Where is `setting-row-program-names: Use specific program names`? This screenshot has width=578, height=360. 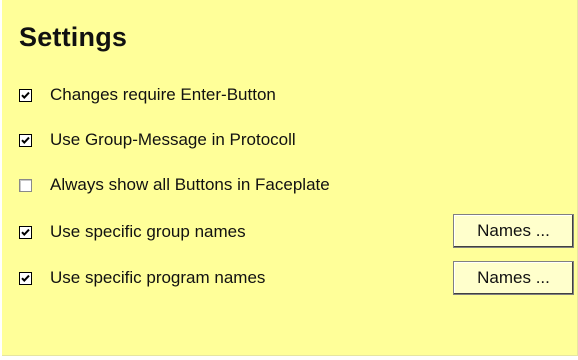 setting-row-program-names: Use specific program names is located at coordinates (142, 278).